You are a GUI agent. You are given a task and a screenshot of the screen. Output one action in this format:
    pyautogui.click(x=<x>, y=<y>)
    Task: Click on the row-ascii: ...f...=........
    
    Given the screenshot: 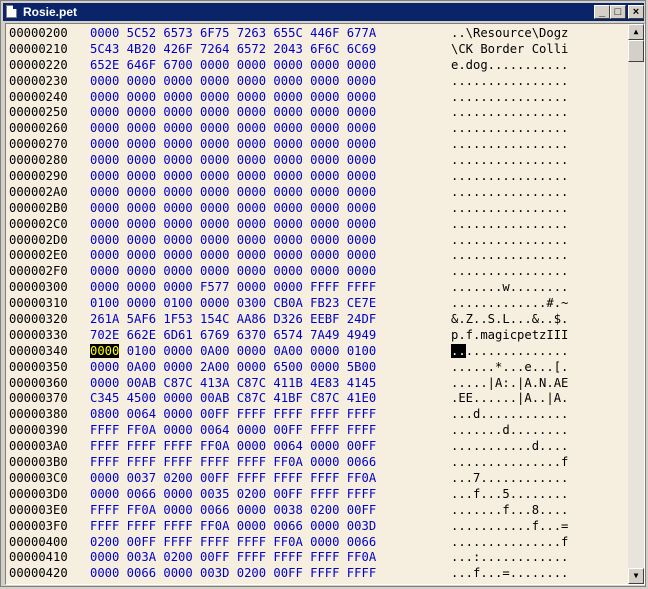 What is the action you would take?
    pyautogui.click(x=509, y=574)
    